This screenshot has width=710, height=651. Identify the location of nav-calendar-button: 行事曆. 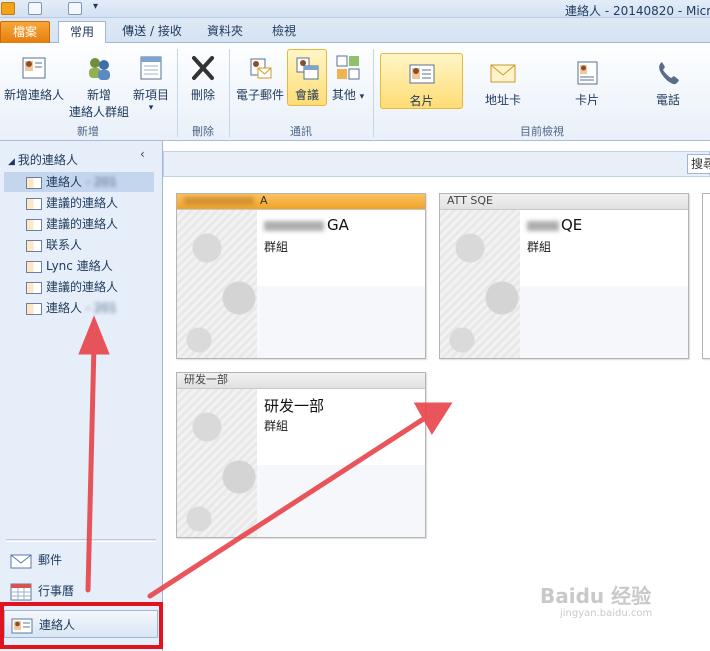
(81, 591).